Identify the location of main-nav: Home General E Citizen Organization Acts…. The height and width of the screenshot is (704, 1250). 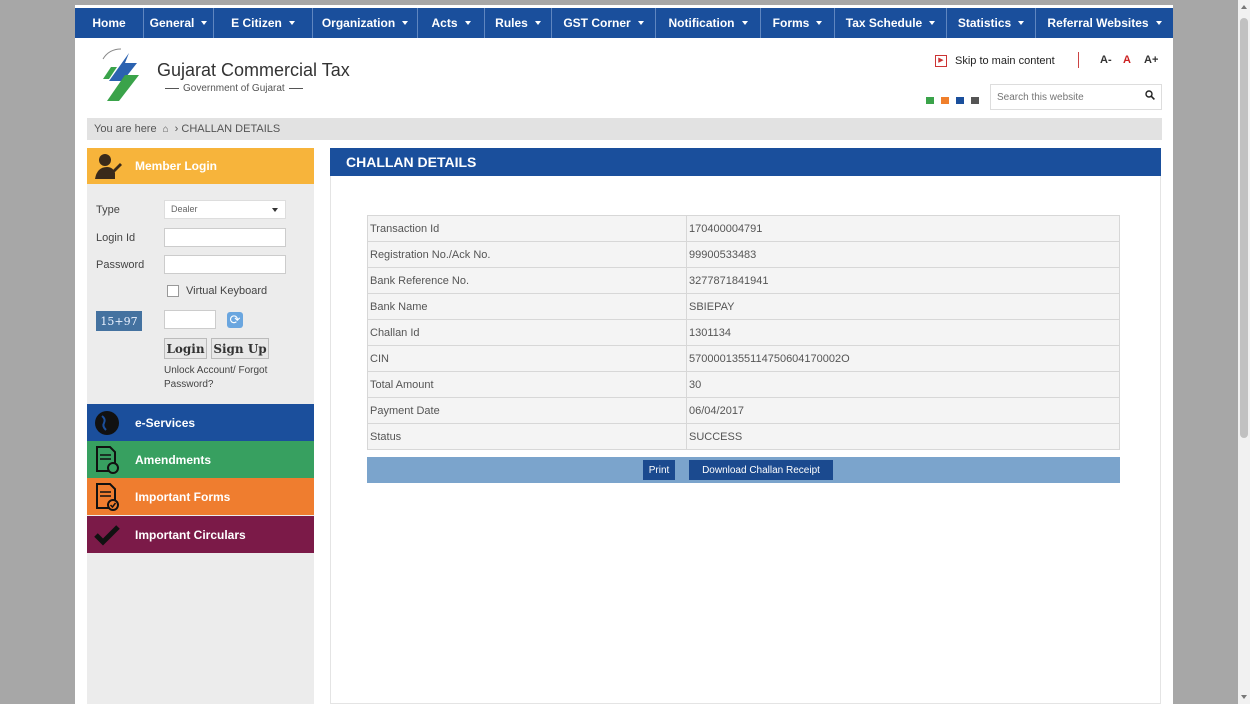
(624, 23).